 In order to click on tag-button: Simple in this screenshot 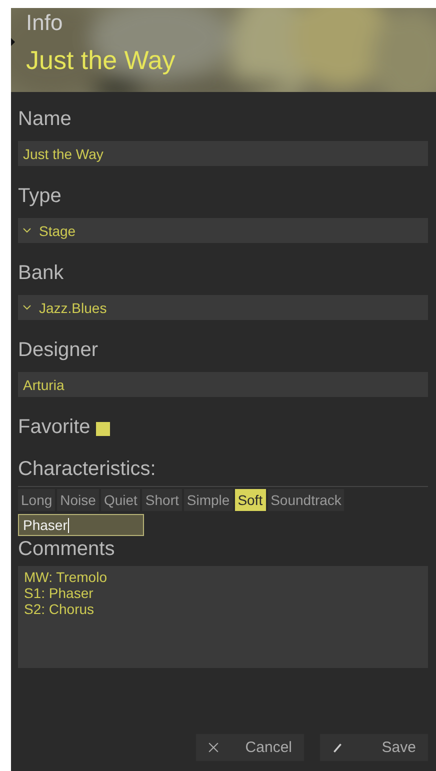, I will do `click(208, 500)`.